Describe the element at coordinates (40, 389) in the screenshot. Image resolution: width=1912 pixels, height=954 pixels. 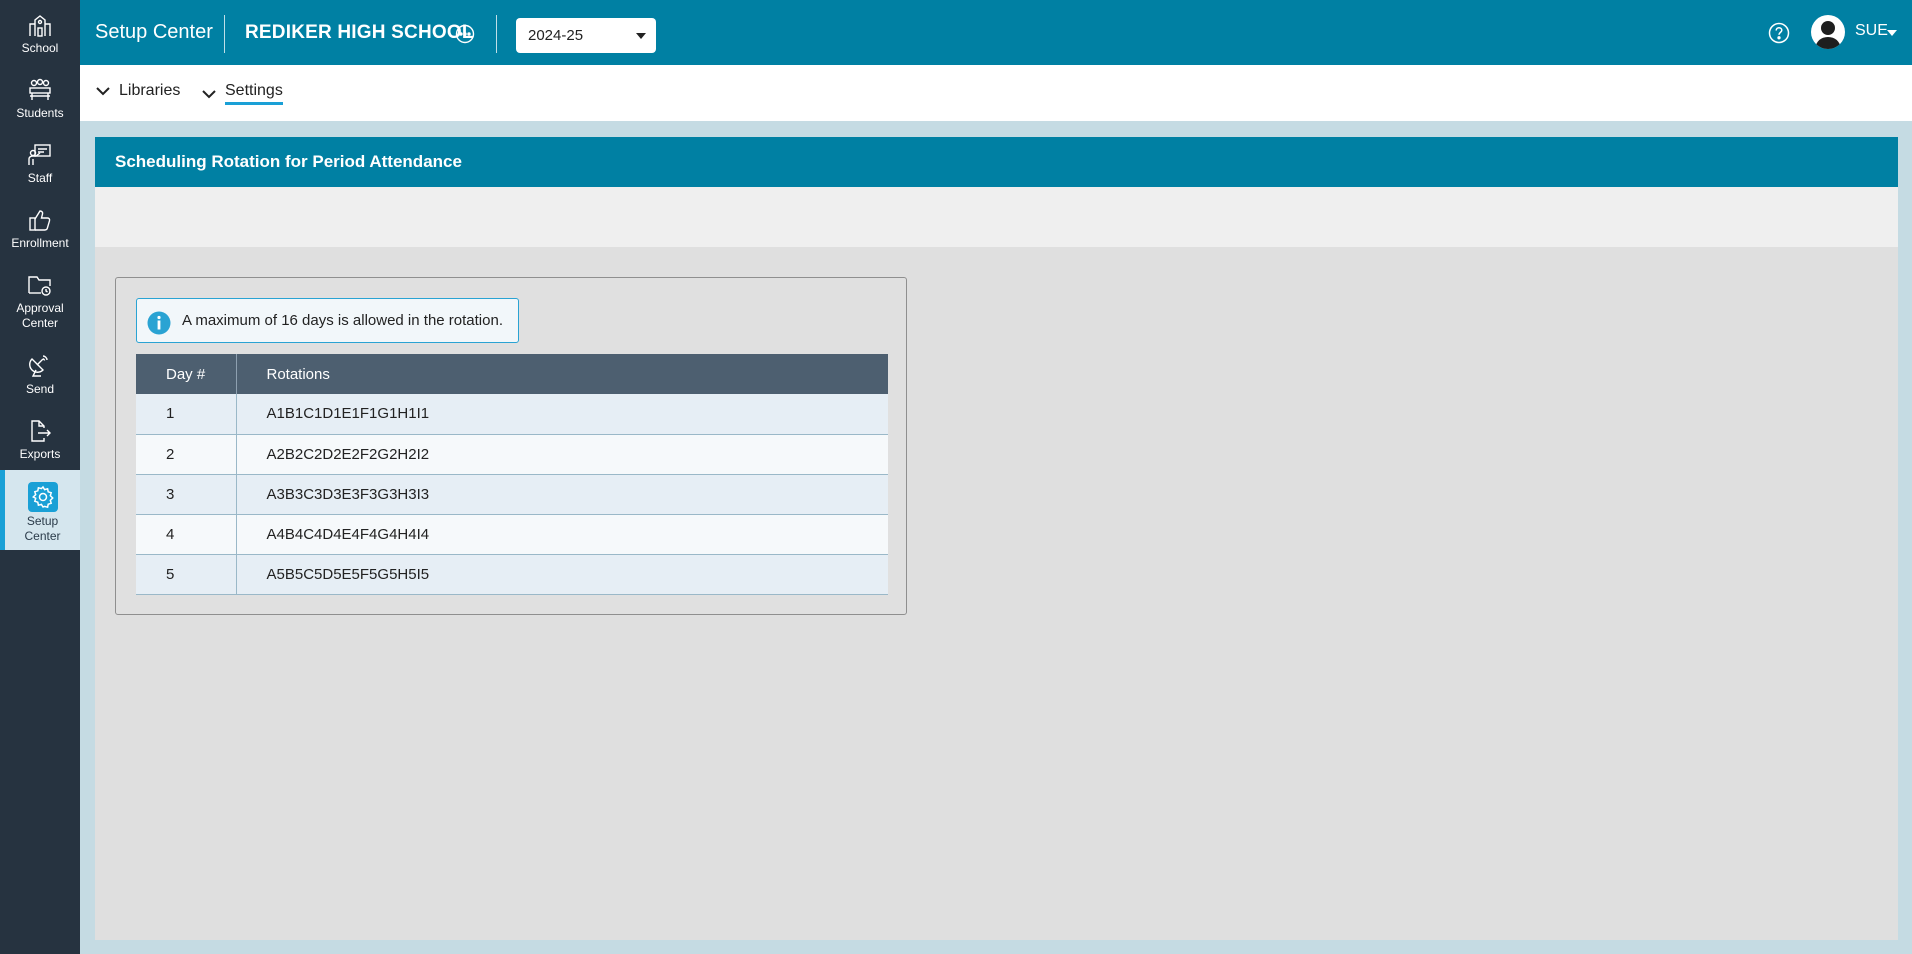
I see `nav-label: Send` at that location.